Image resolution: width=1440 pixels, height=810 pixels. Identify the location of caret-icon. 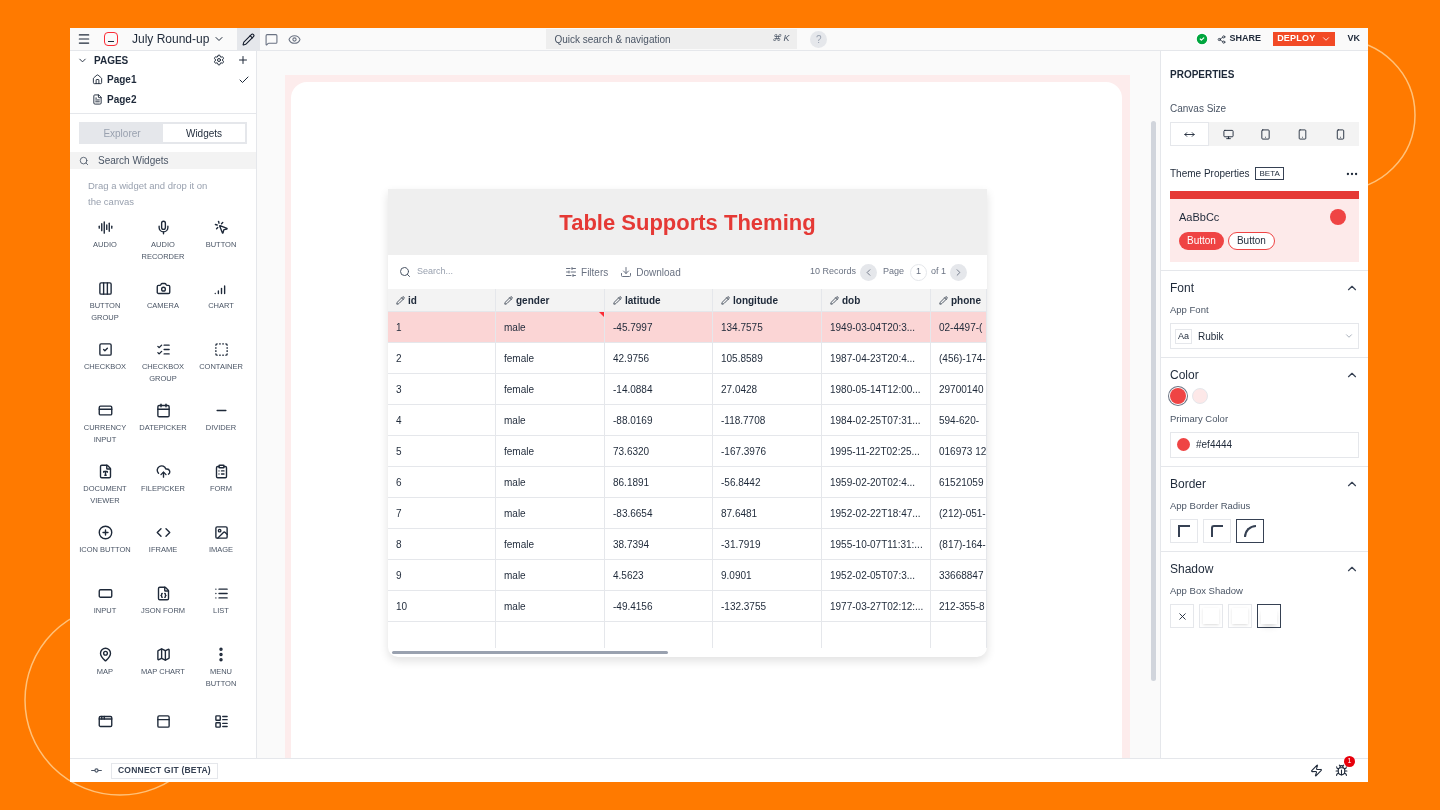
(1326, 39).